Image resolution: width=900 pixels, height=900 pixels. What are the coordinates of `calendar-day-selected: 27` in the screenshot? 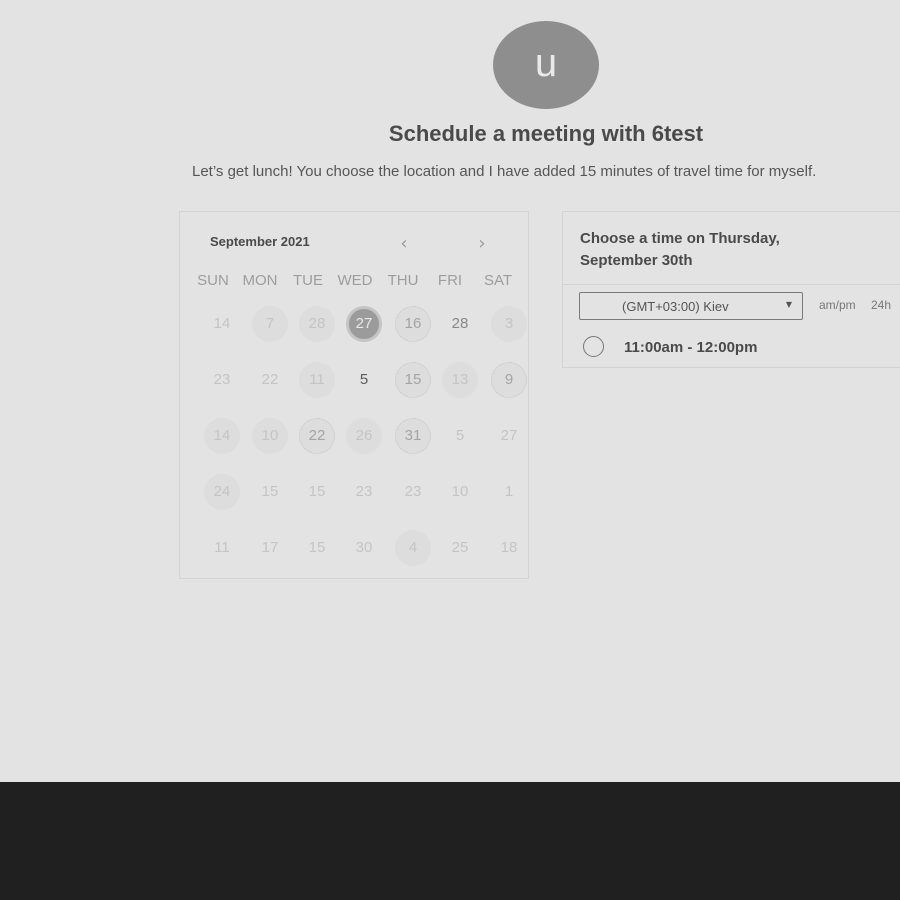 It's located at (364, 324).